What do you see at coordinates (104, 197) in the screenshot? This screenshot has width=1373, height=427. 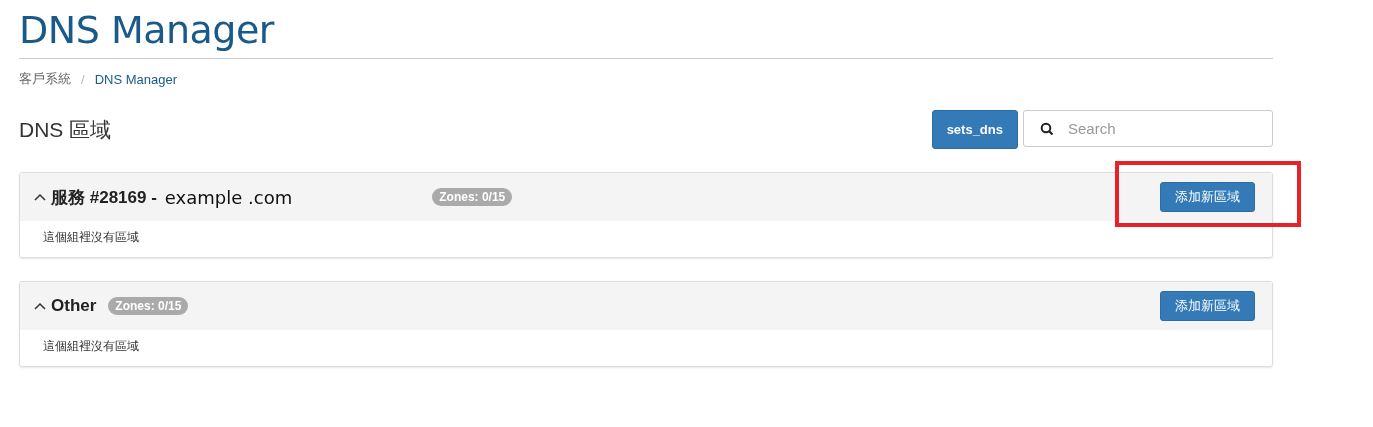 I see `group-title: 服務 #28169 -` at bounding box center [104, 197].